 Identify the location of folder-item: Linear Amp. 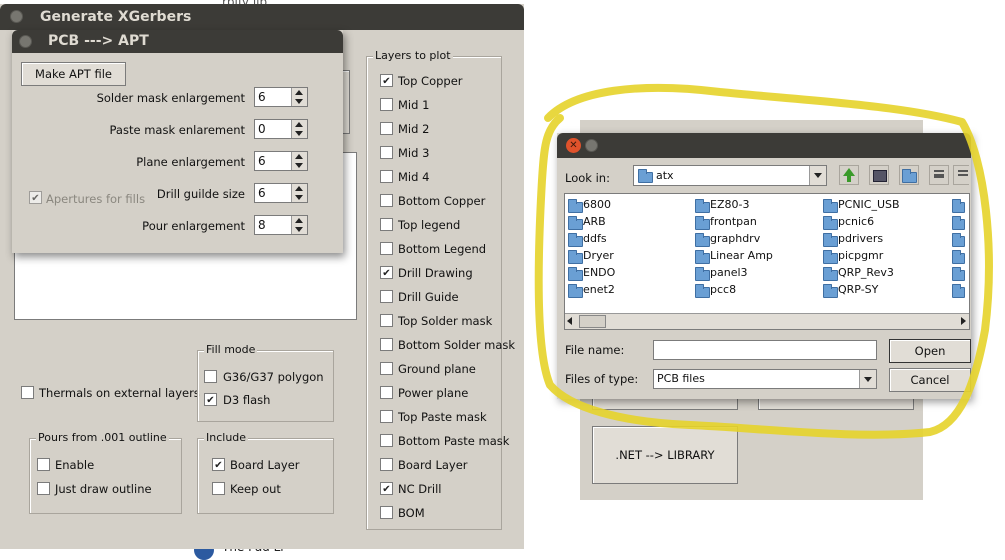
(741, 255).